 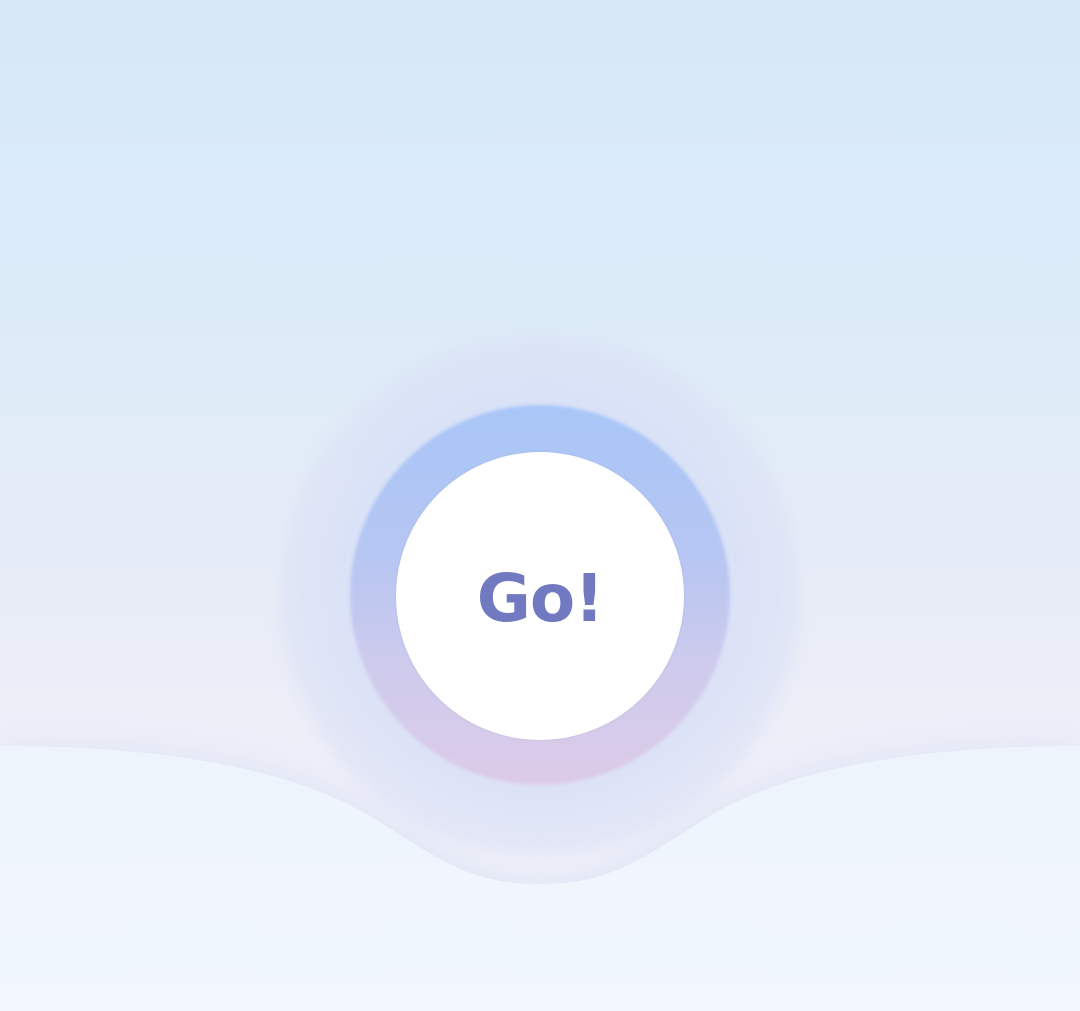 I want to click on go-button: Go!, so click(x=540, y=596).